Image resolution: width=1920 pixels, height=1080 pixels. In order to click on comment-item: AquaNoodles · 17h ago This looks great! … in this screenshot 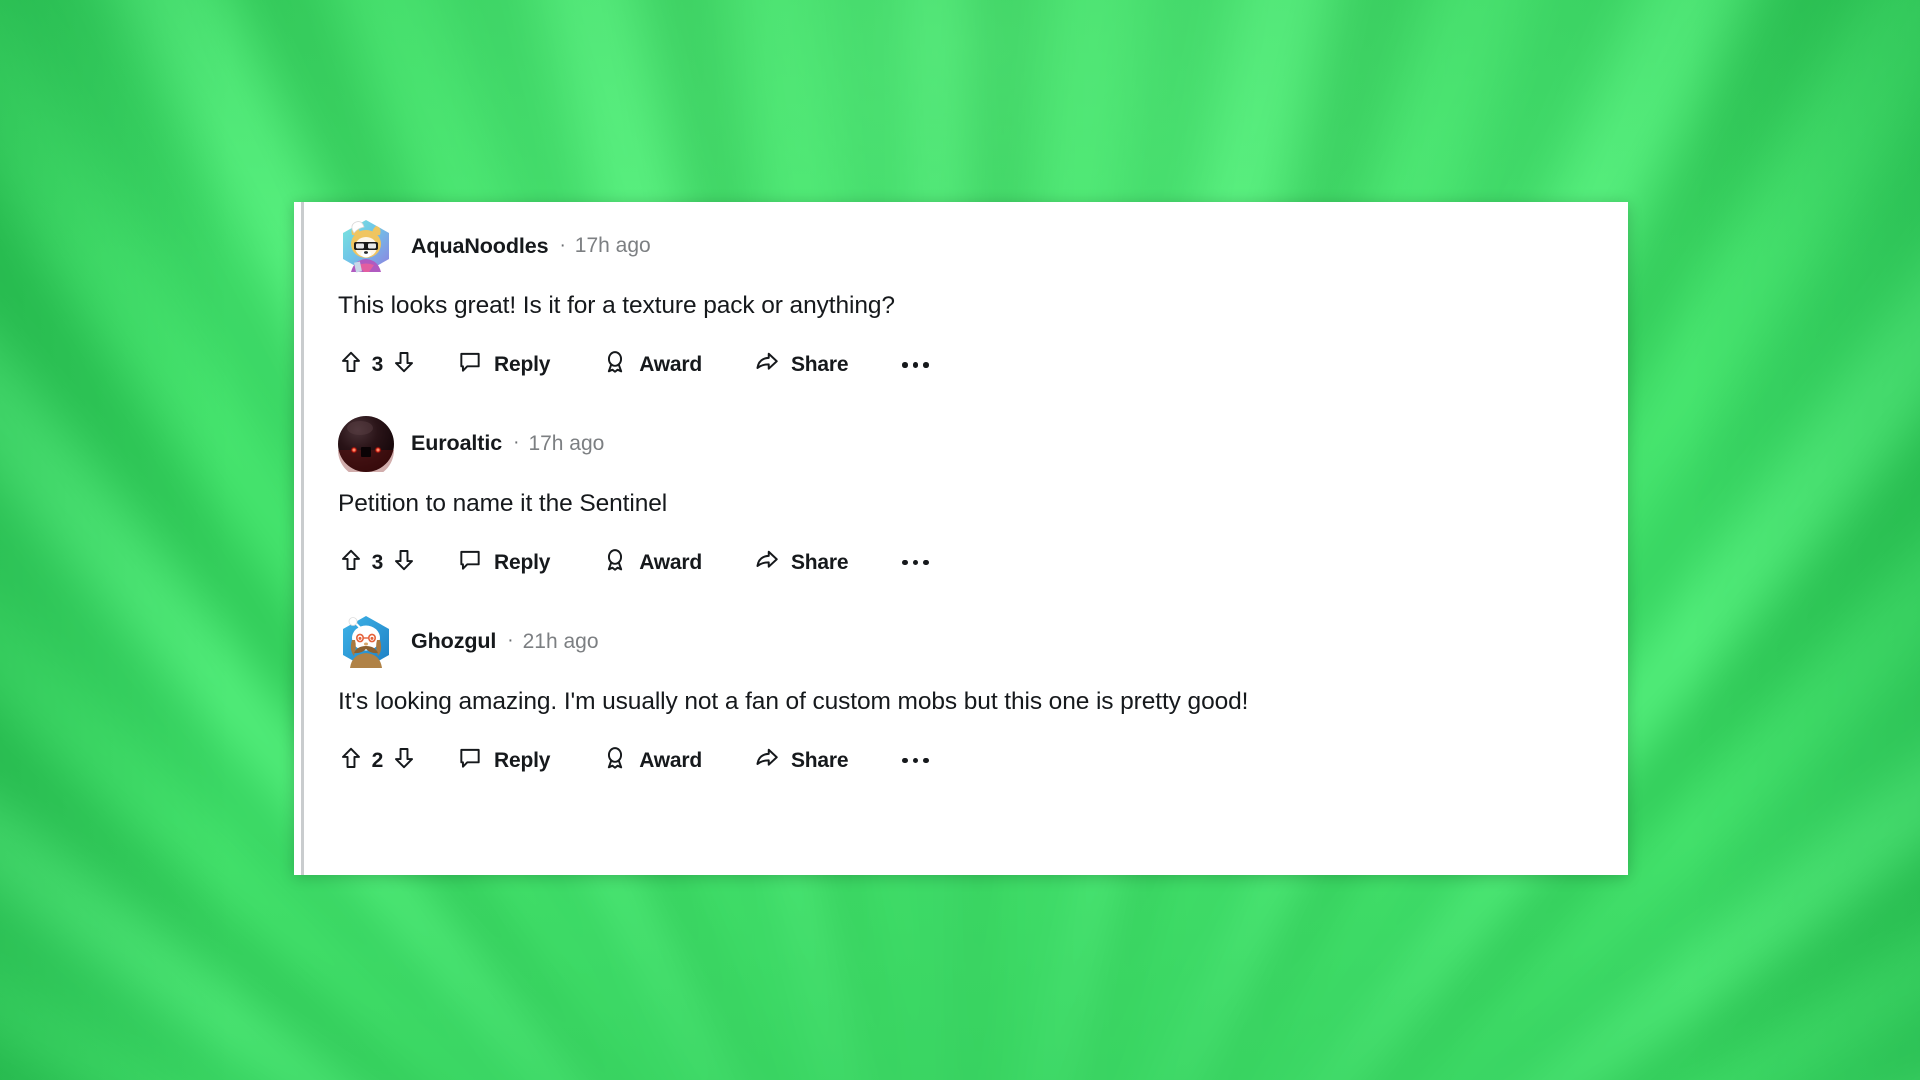, I will do `click(961, 294)`.